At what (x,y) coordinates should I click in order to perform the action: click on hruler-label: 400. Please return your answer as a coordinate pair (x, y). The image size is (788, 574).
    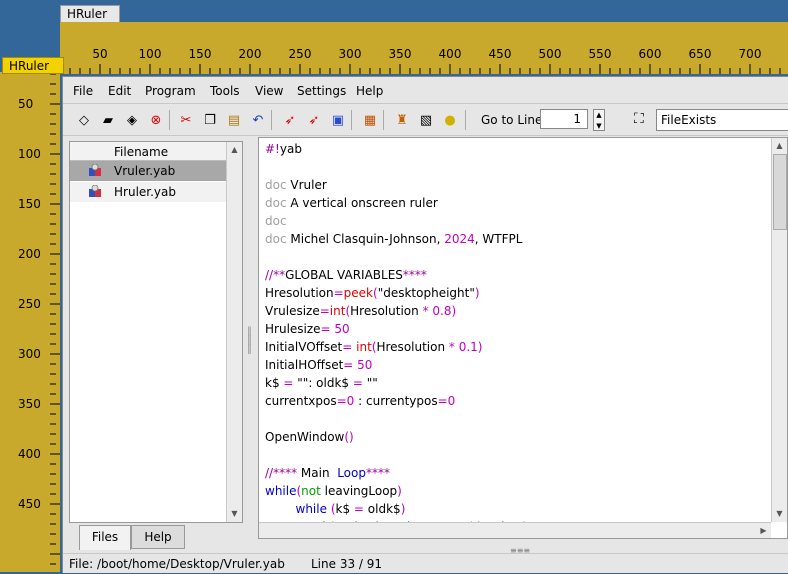
    Looking at the image, I should click on (450, 54).